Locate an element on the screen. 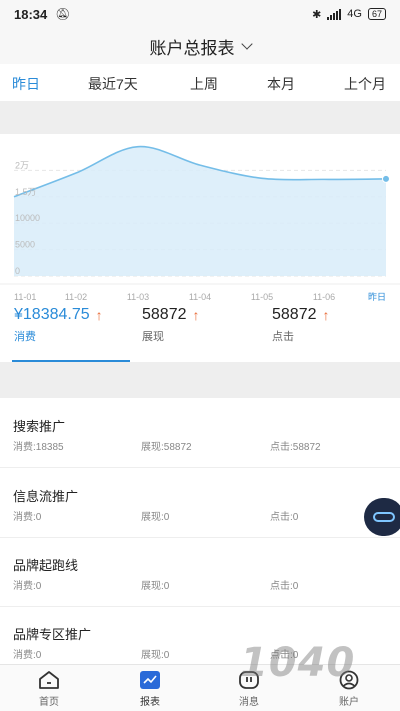 This screenshot has width=400, height=711. list-item: 信息流推广 消费:0 展现:0 点击:0 is located at coordinates (200, 503).